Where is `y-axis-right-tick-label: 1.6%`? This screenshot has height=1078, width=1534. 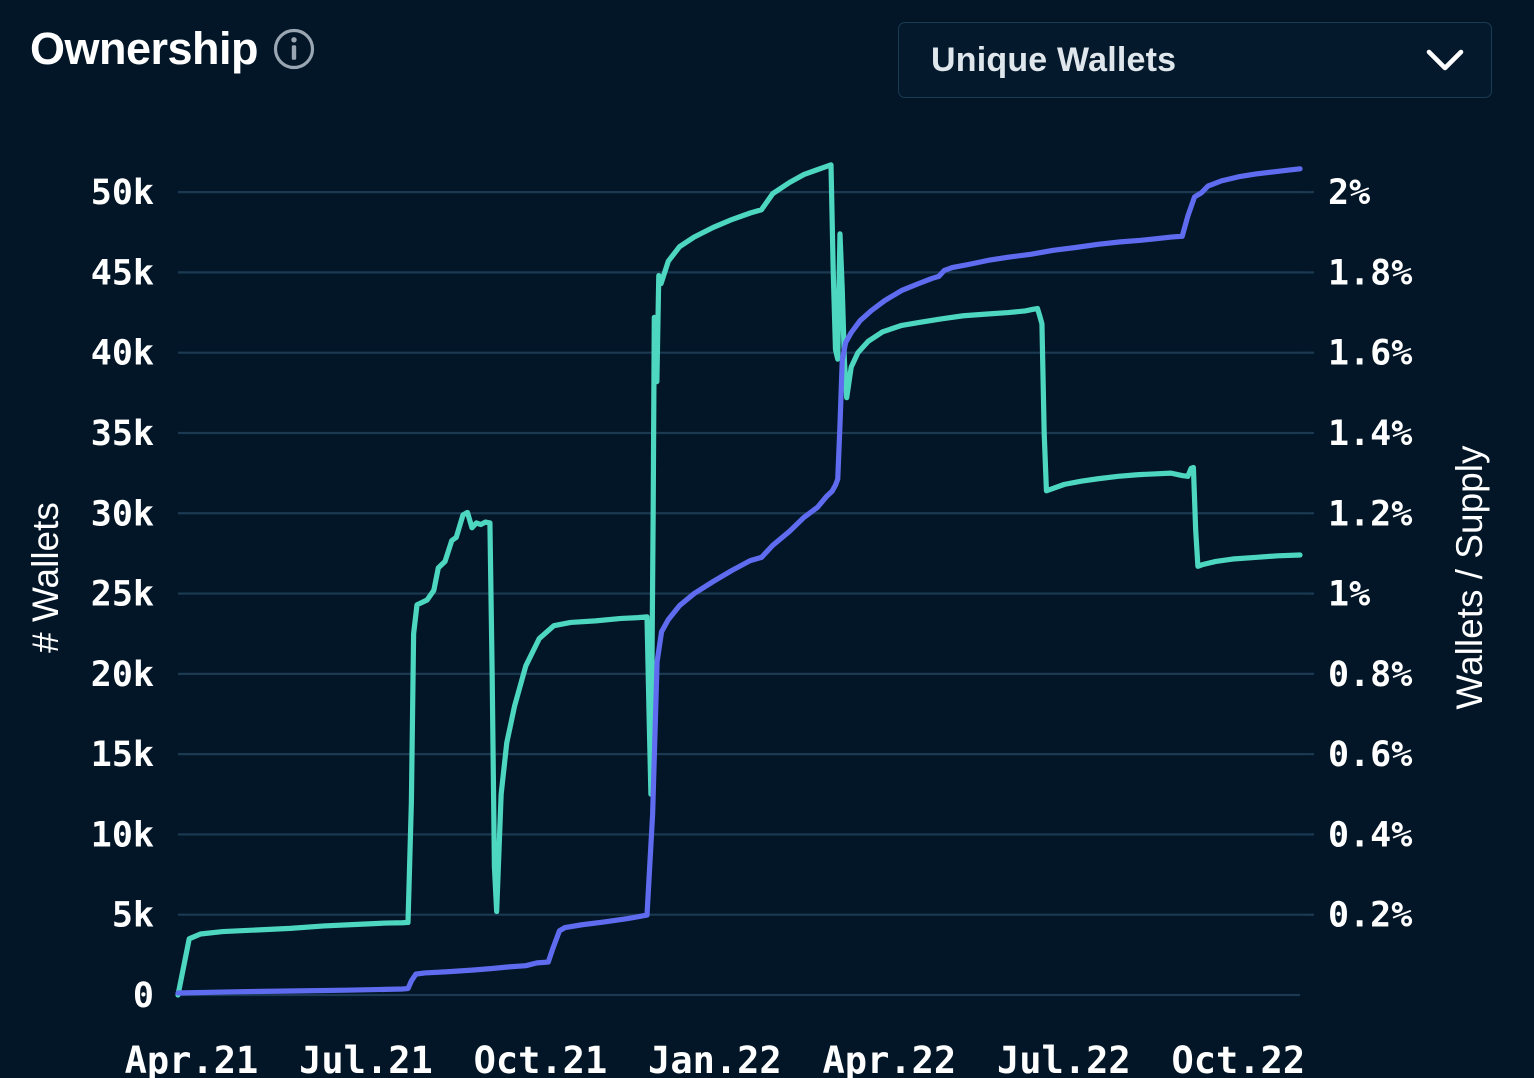 y-axis-right-tick-label: 1.6% is located at coordinates (1370, 354).